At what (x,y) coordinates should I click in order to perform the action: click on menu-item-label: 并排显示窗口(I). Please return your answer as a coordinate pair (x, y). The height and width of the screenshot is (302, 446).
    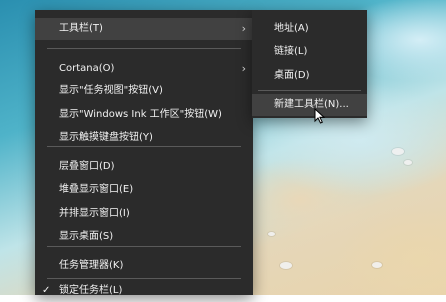
    Looking at the image, I should click on (94, 213).